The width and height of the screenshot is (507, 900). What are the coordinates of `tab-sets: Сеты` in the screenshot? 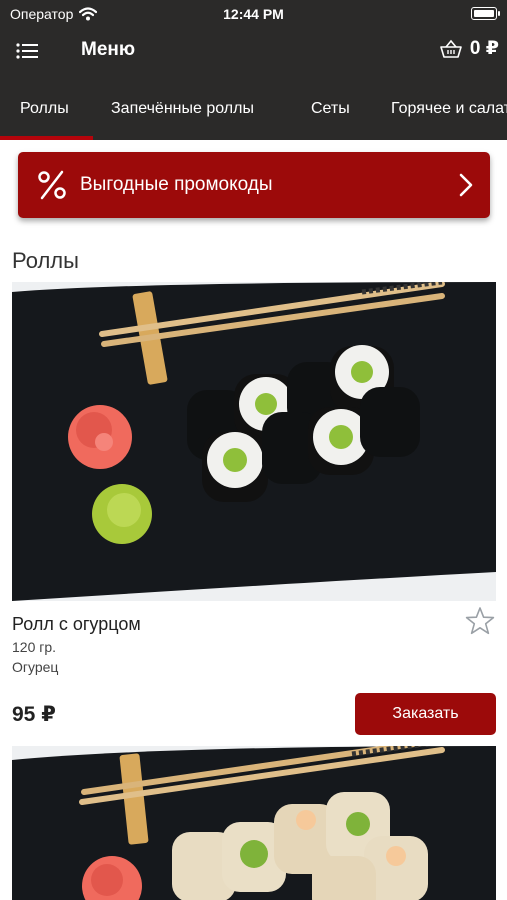 It's located at (330, 109).